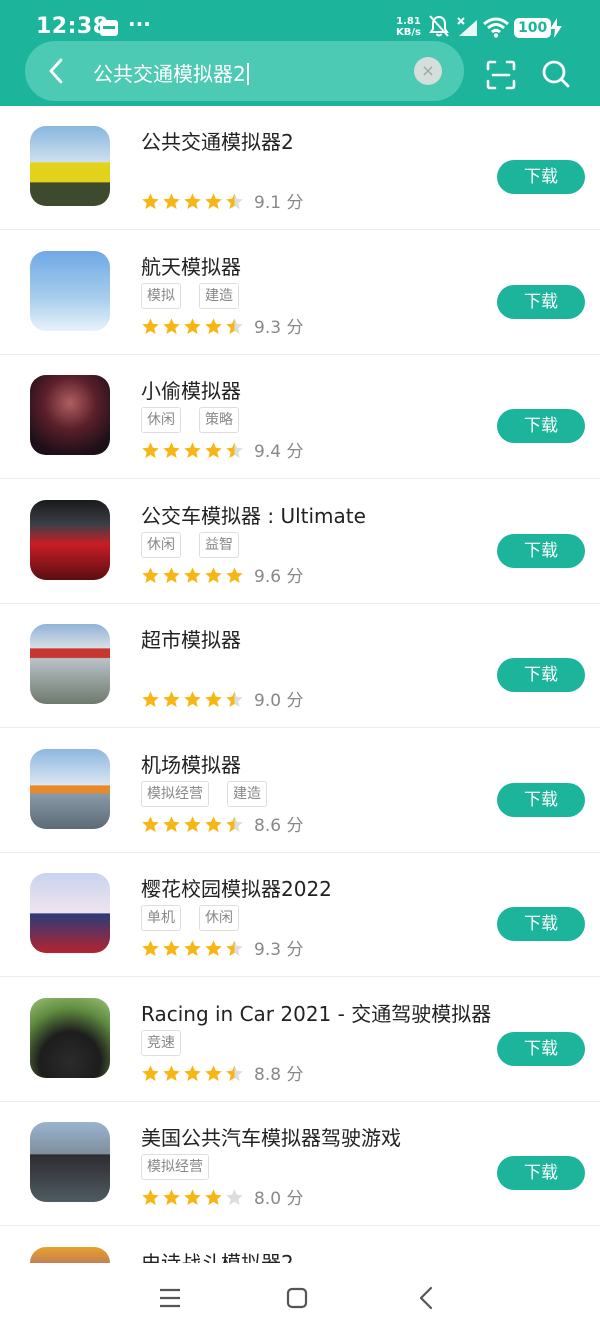 The height and width of the screenshot is (1333, 600). I want to click on app-name: 小偷模拟器, so click(191, 389).